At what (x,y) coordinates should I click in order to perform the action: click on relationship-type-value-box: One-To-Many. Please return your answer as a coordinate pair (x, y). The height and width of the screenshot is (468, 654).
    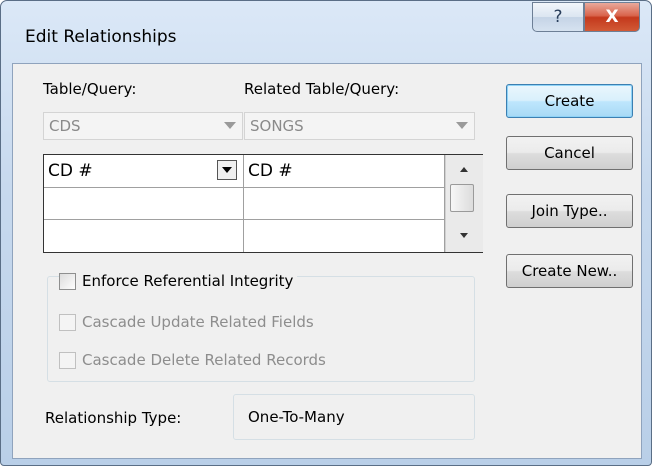
    Looking at the image, I should click on (354, 417).